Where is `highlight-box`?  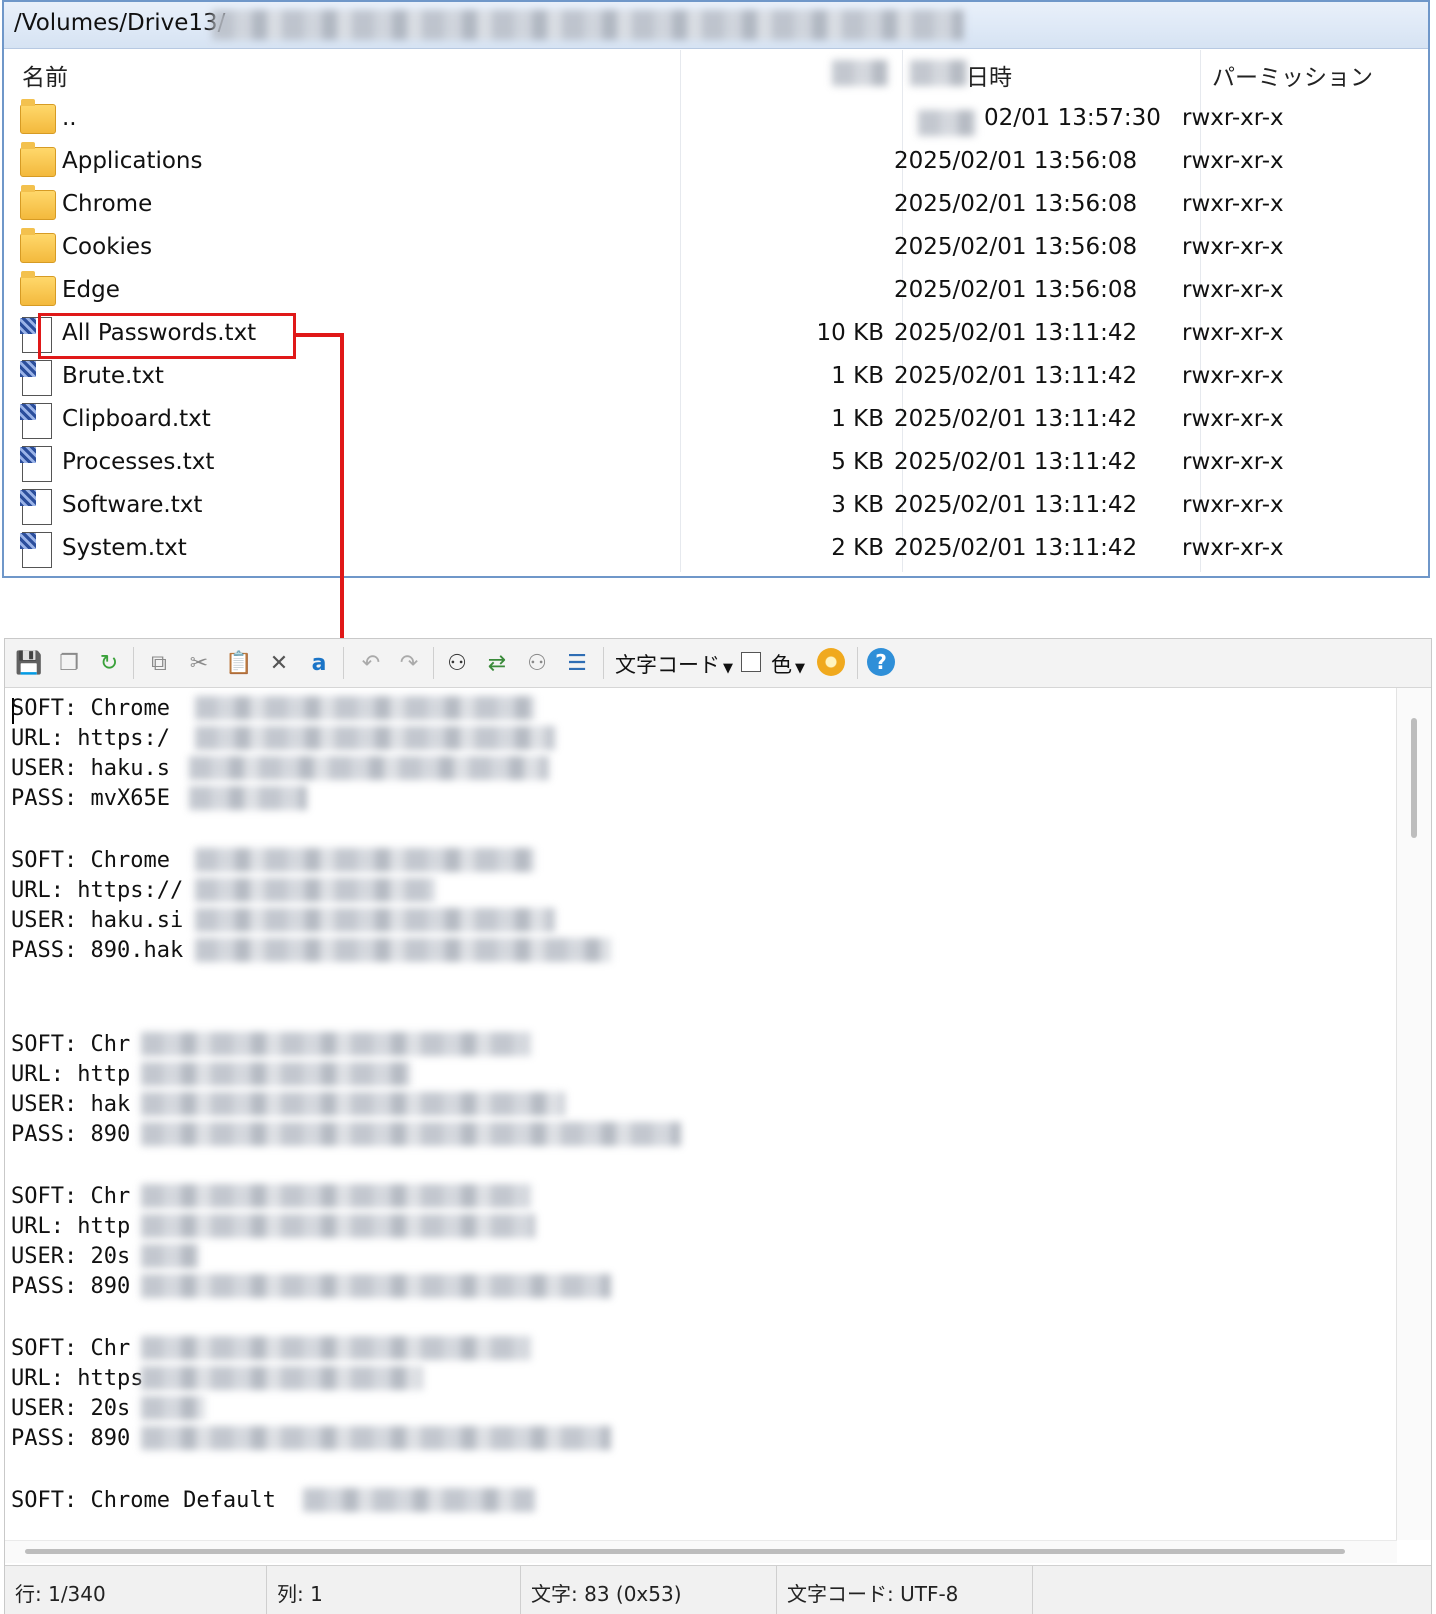
highlight-box is located at coordinates (167, 336).